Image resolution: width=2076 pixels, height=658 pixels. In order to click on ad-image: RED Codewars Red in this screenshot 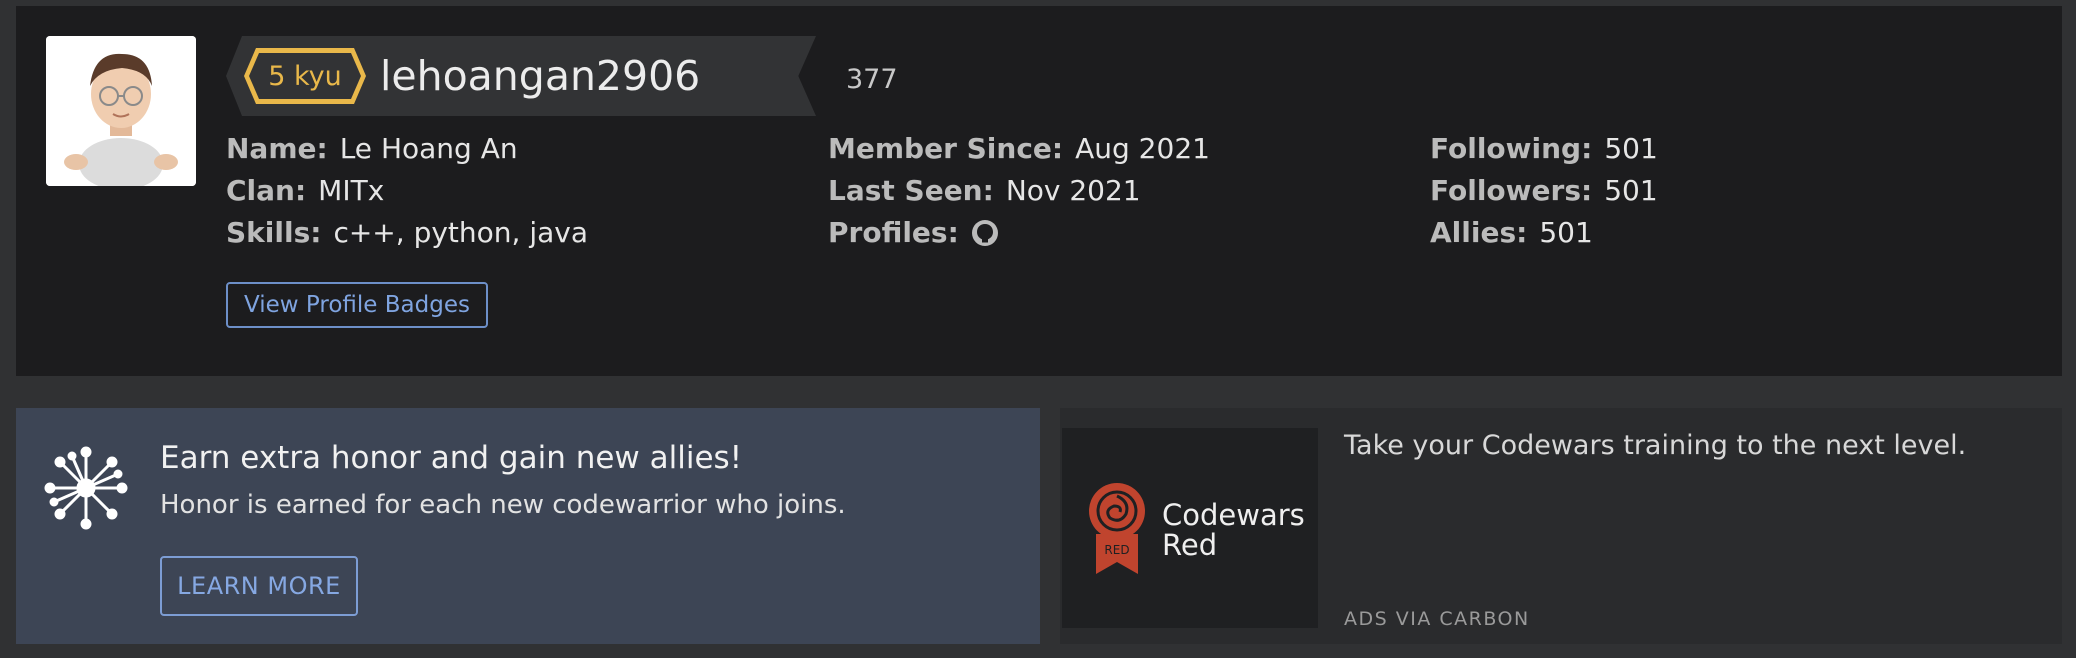, I will do `click(1190, 528)`.